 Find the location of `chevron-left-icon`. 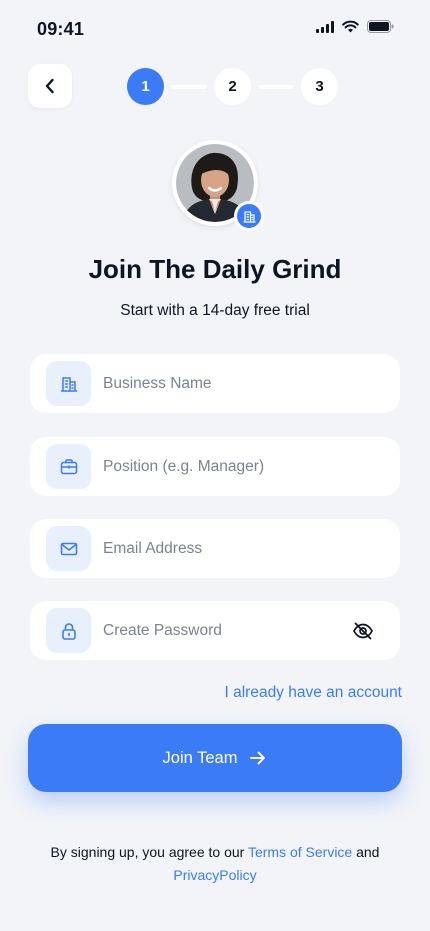

chevron-left-icon is located at coordinates (49, 86).